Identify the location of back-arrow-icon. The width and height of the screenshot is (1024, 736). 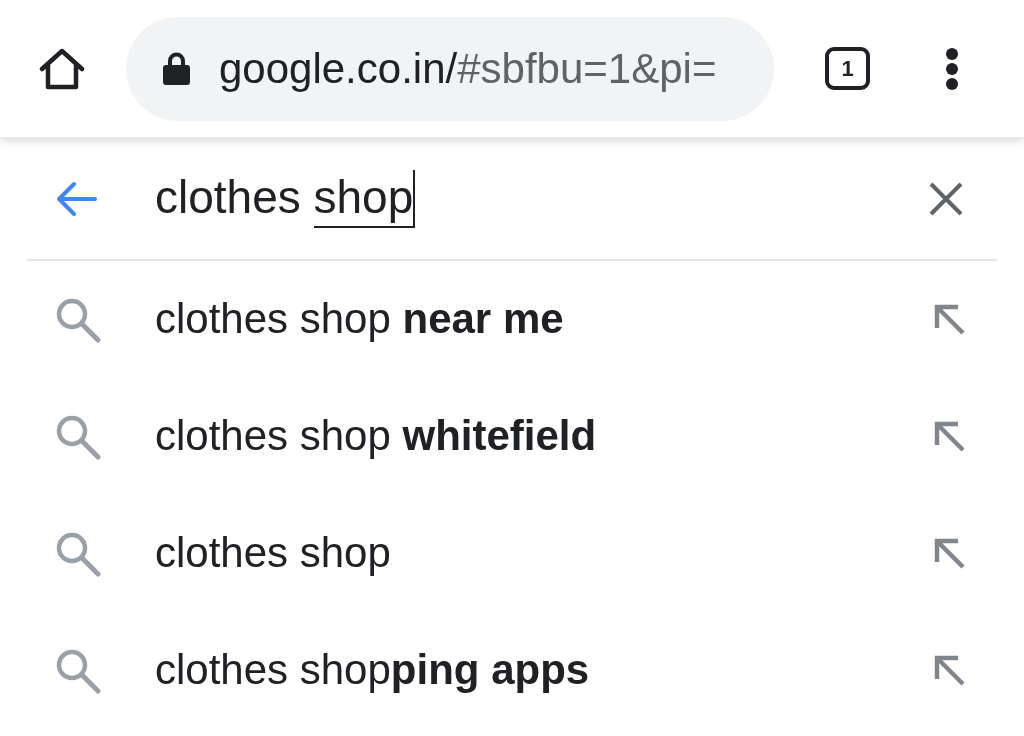
(76, 198).